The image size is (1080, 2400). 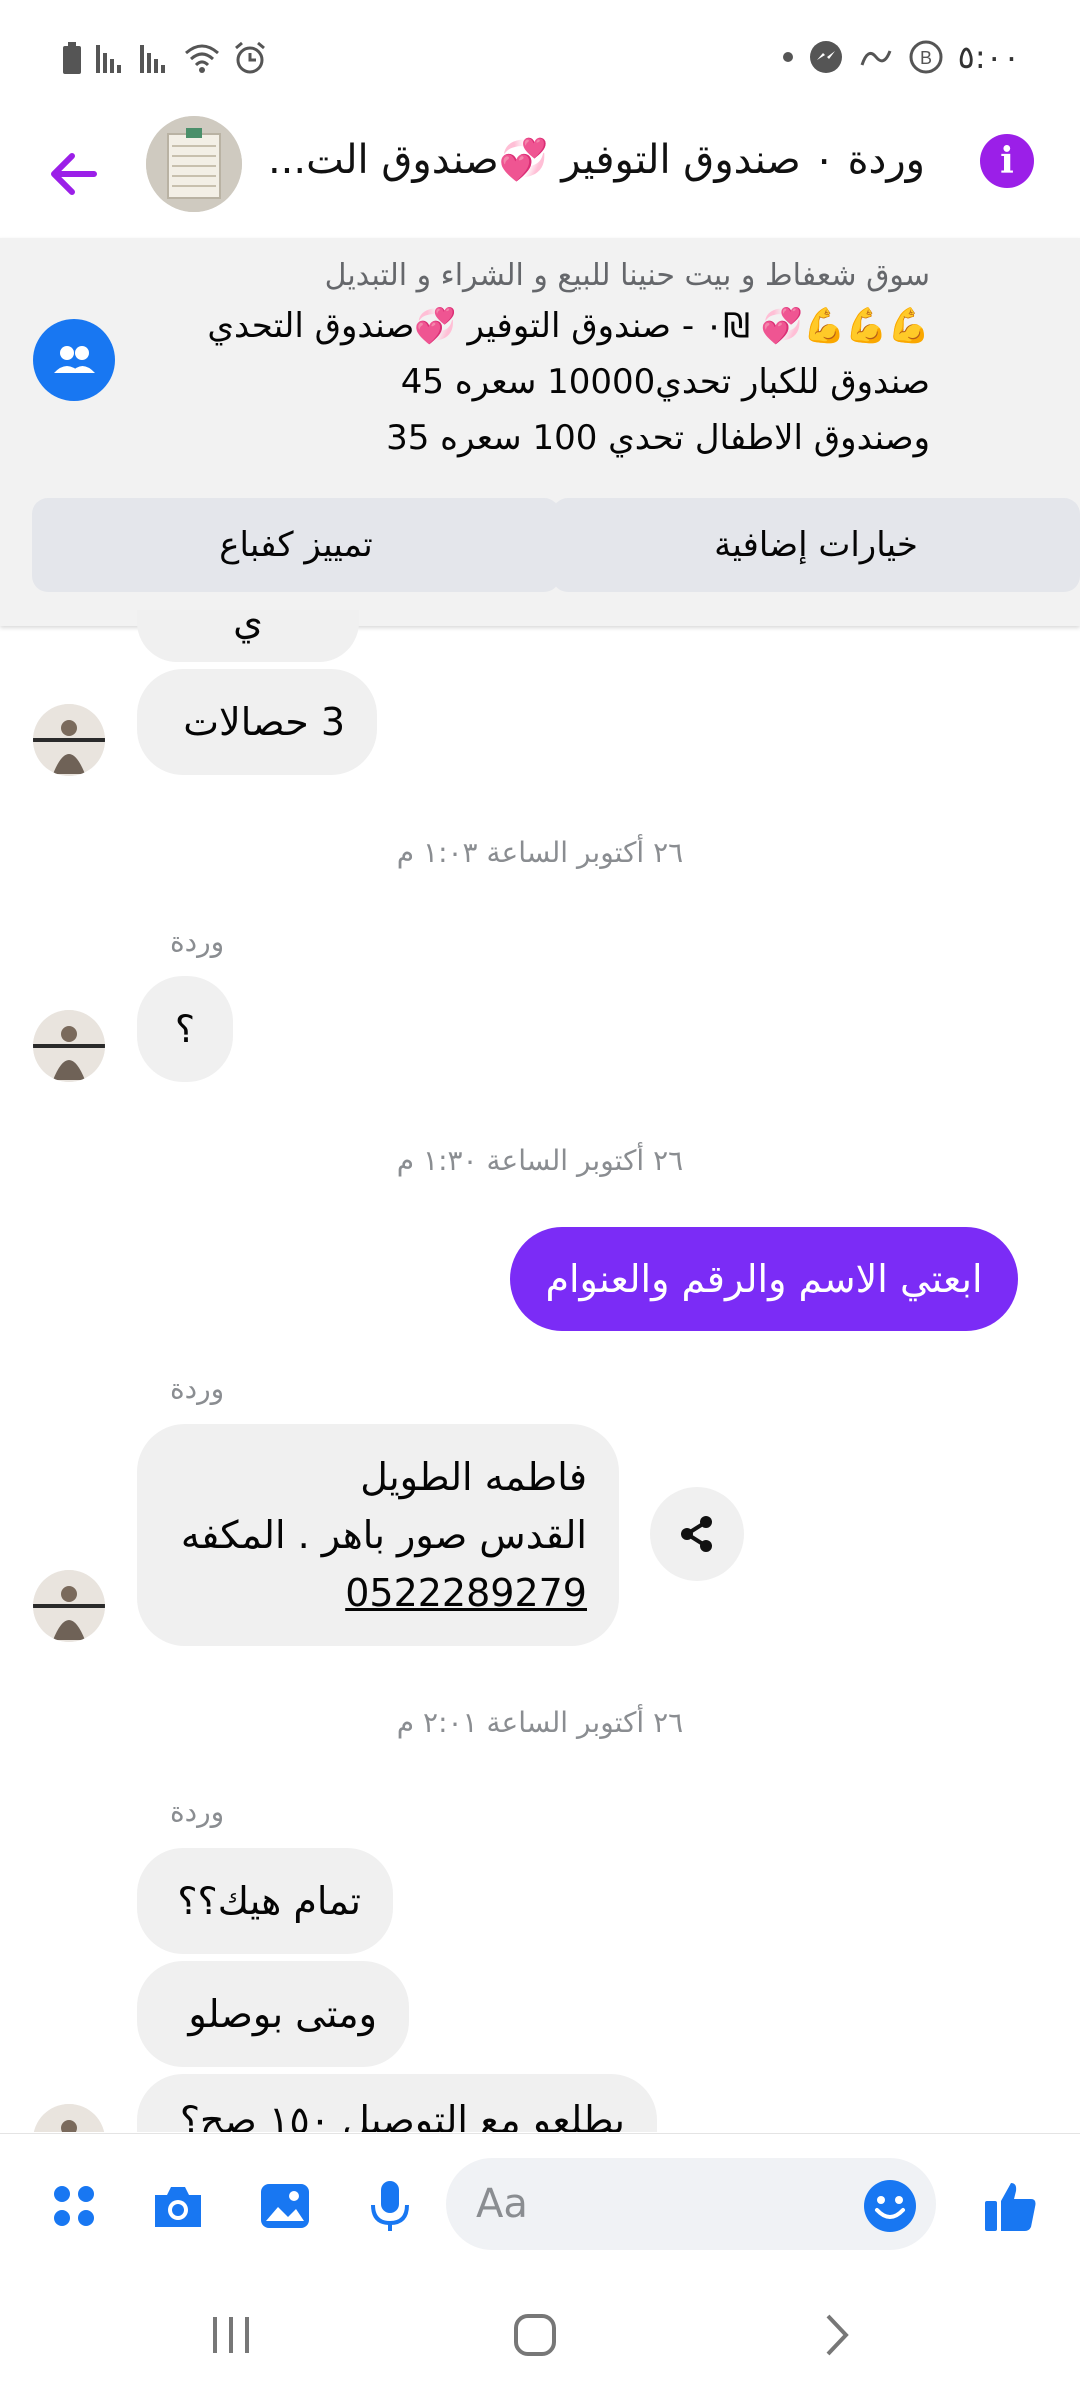 What do you see at coordinates (901, 57) in the screenshot?
I see `status-right-icons: B ٥:٠٠` at bounding box center [901, 57].